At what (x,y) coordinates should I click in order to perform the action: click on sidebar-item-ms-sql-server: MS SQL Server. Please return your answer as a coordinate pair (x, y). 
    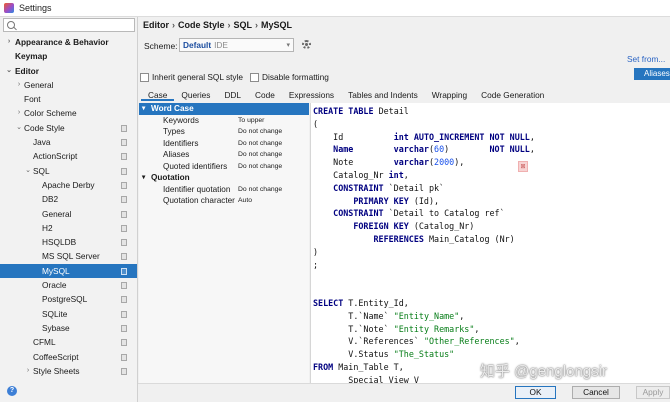
    Looking at the image, I should click on (68, 256).